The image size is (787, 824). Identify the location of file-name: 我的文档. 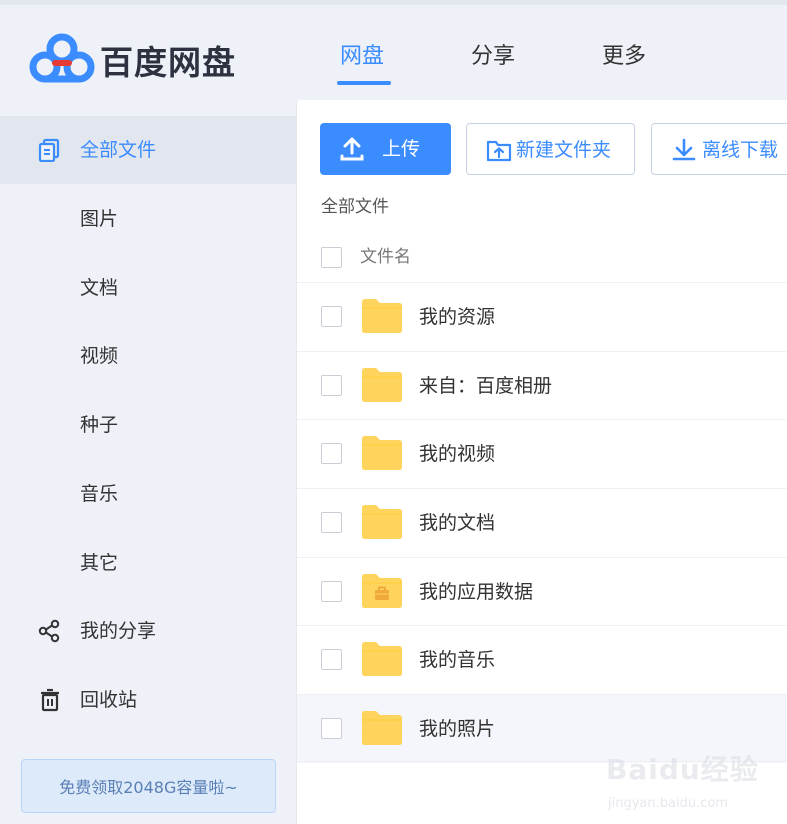
(457, 523).